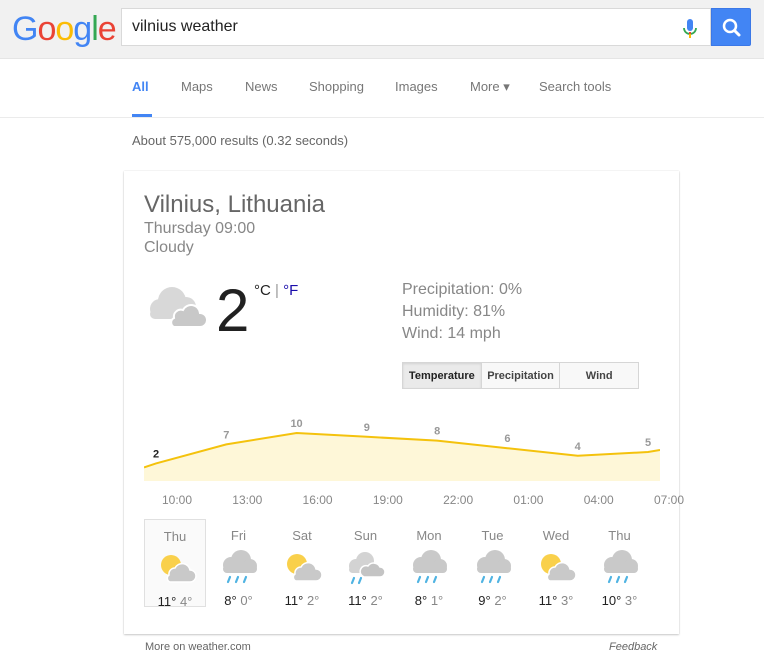 The width and height of the screenshot is (764, 666). I want to click on day-forecast-thu: Thu 11° 4°, so click(175, 564).